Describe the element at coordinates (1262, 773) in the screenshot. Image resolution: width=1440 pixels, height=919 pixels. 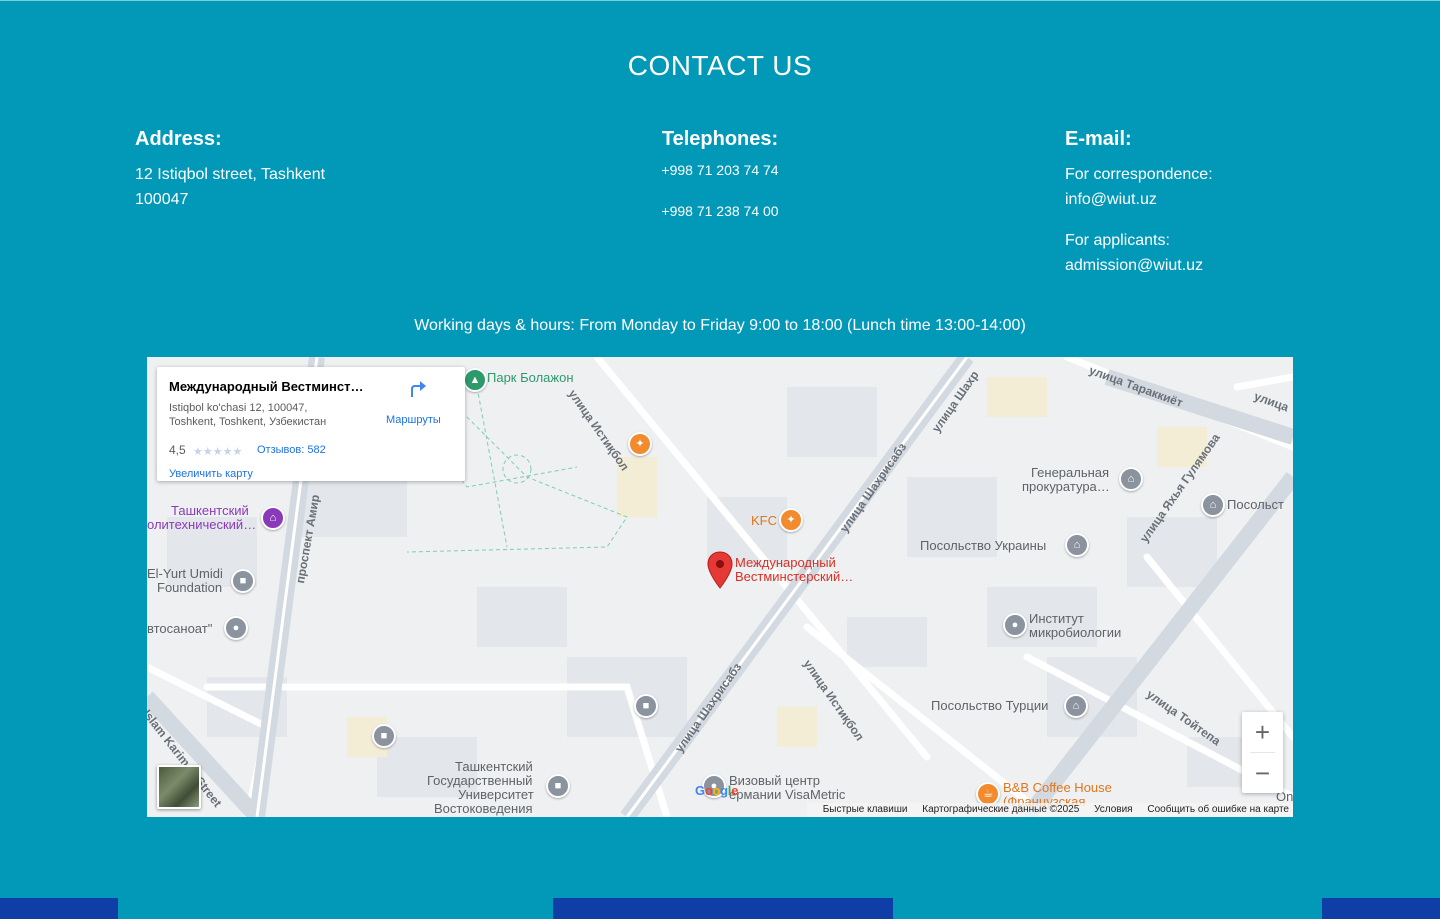
I see `zoom-out-button: −` at that location.